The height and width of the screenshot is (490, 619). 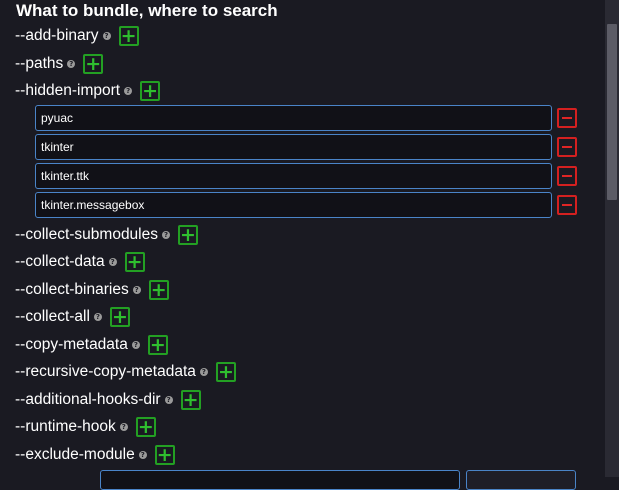 What do you see at coordinates (68, 90) in the screenshot?
I see `option-label: --hidden-import` at bounding box center [68, 90].